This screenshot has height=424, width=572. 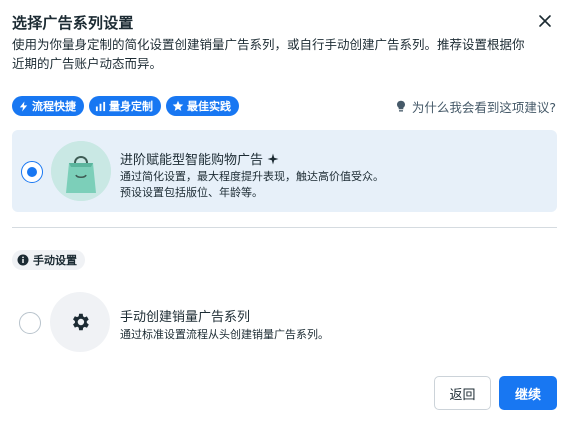 I want to click on manual-settings-text: 手动设置, so click(x=55, y=260).